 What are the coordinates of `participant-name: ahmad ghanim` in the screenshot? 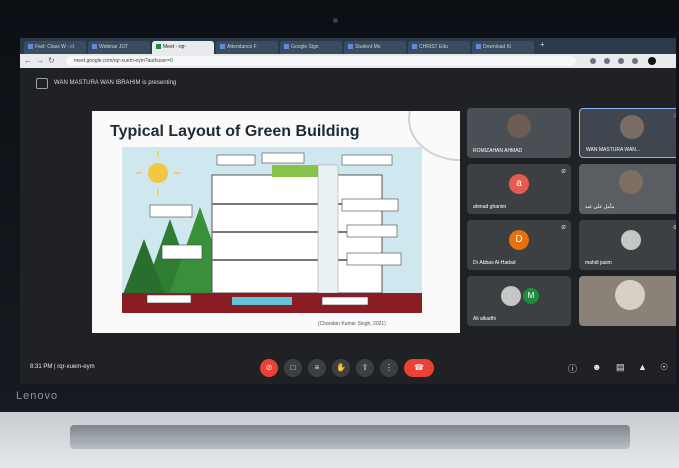 It's located at (490, 207).